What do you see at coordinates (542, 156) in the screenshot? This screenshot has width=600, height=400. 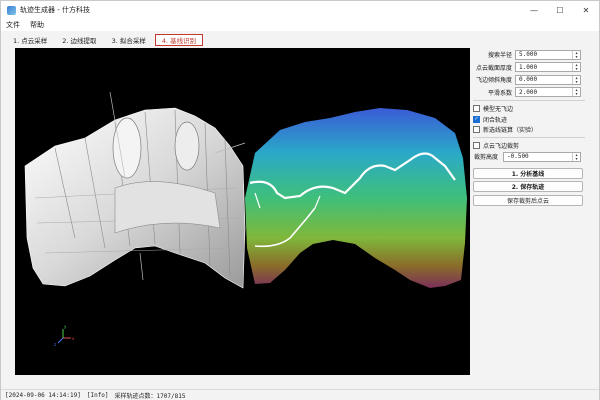 I see `crop-height-spinbox: -0.500 ▲ ▼` at bounding box center [542, 156].